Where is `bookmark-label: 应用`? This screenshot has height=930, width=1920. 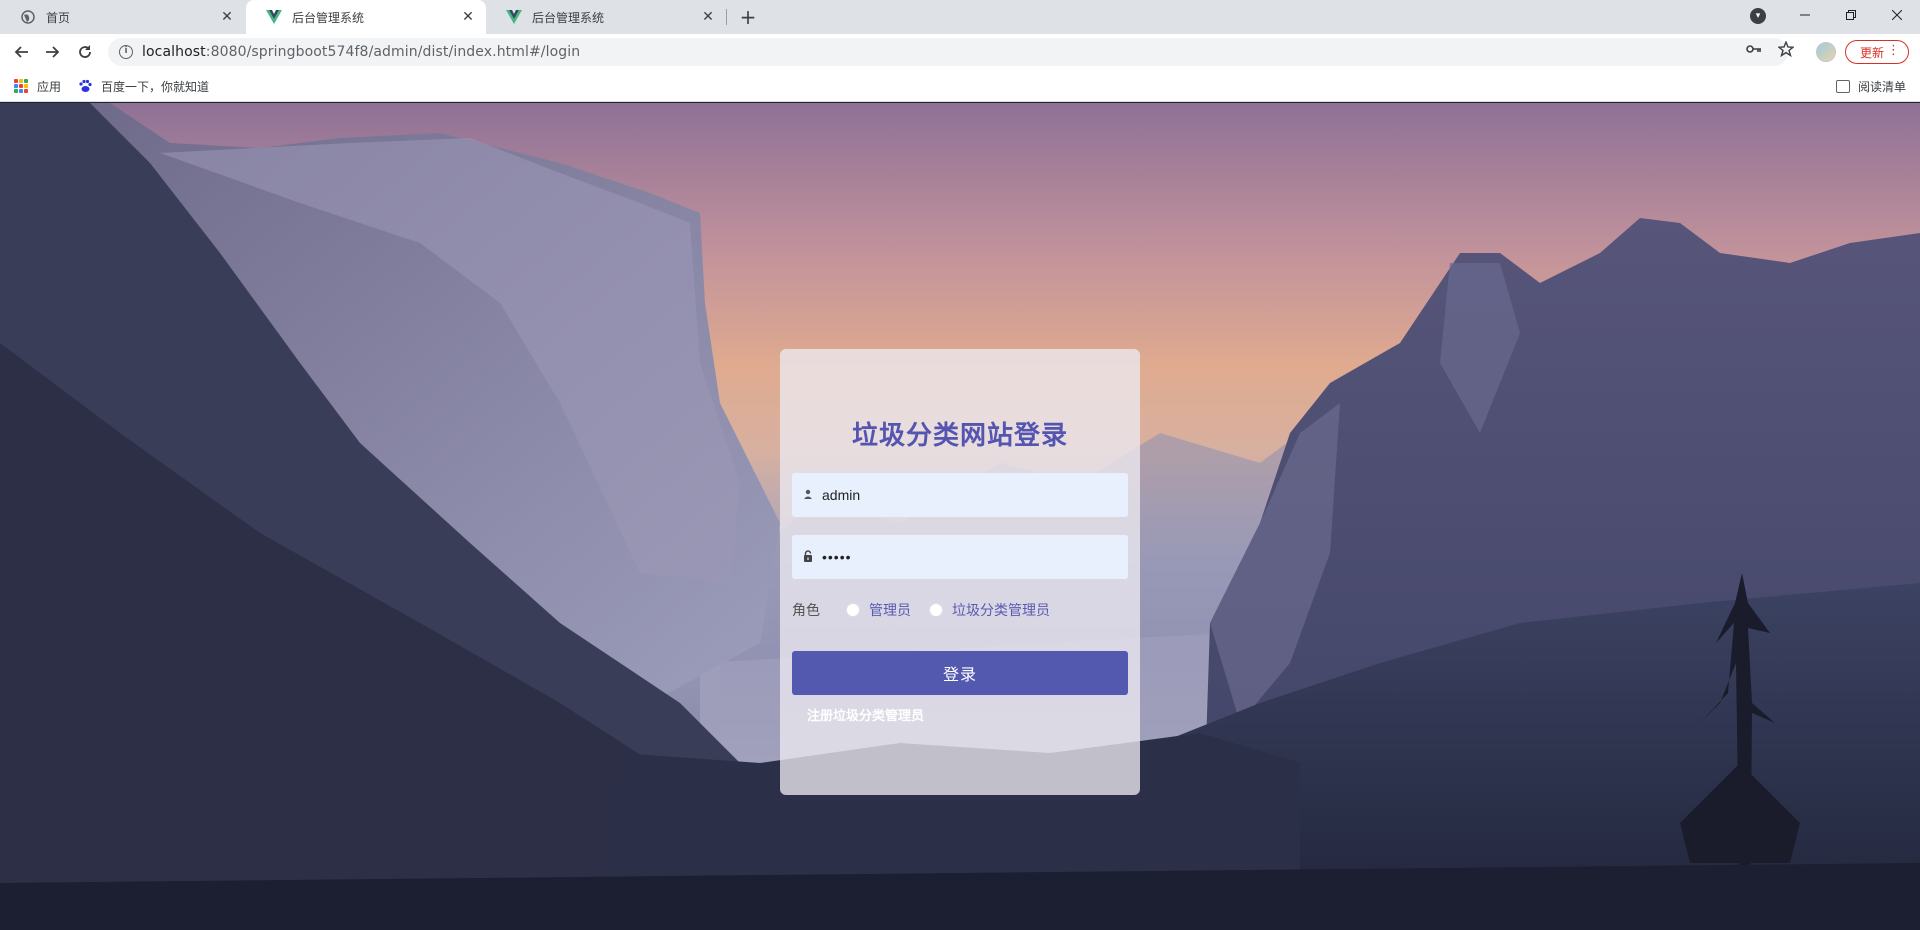 bookmark-label: 应用 is located at coordinates (49, 86).